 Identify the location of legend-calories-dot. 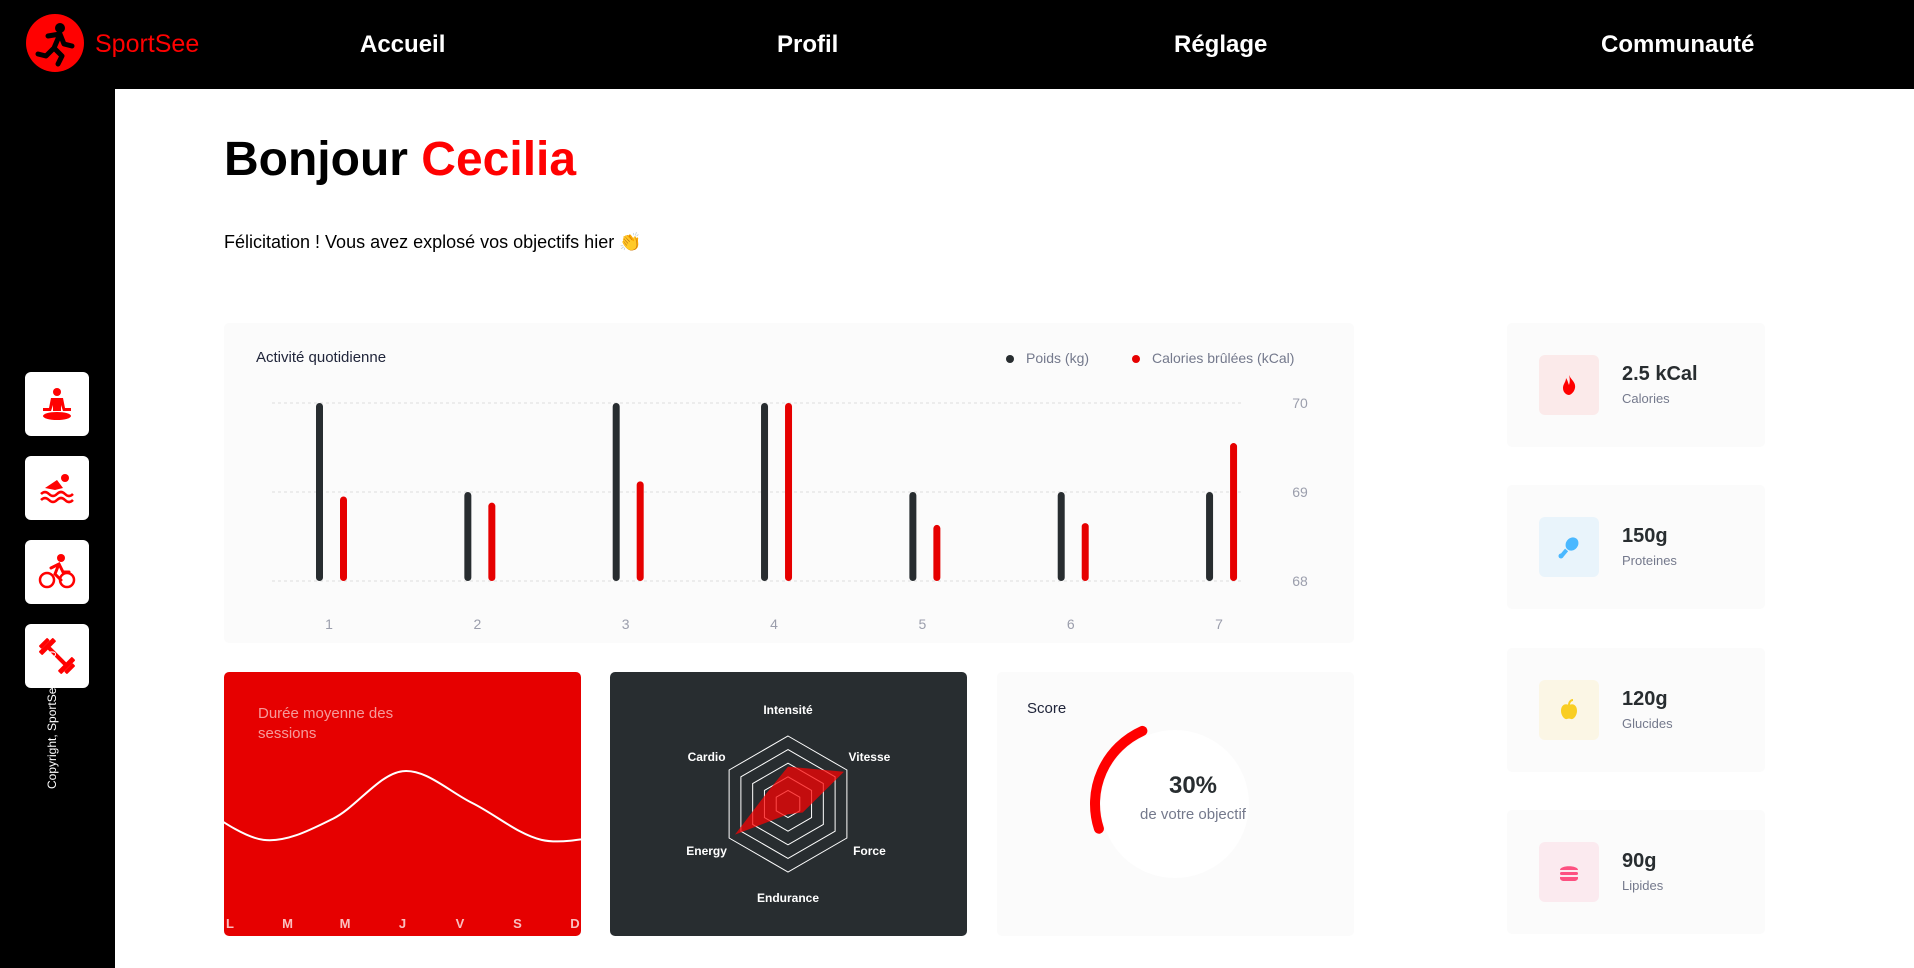
(1136, 359).